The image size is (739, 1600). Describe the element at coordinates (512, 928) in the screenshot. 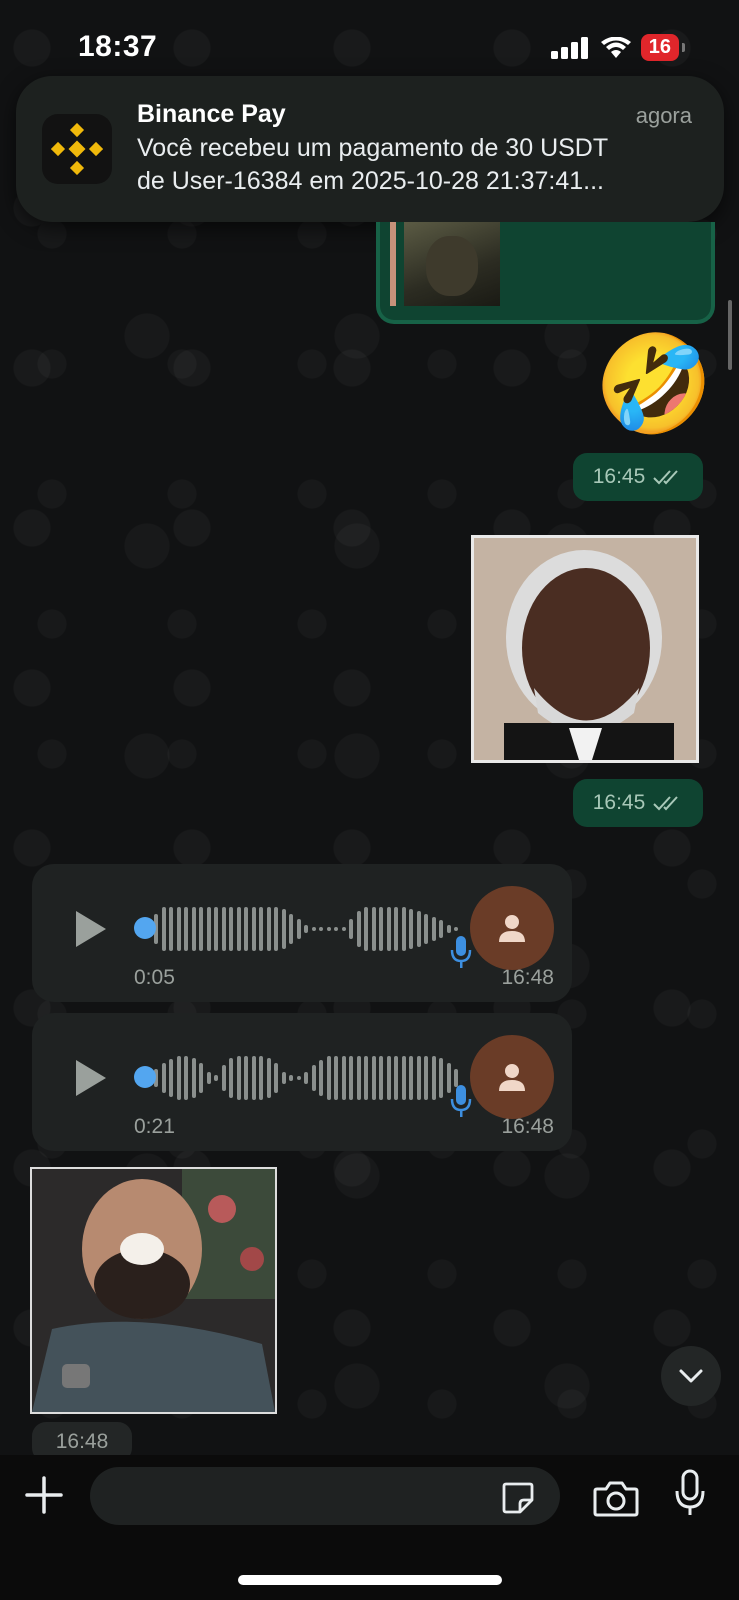

I see `avatar` at that location.